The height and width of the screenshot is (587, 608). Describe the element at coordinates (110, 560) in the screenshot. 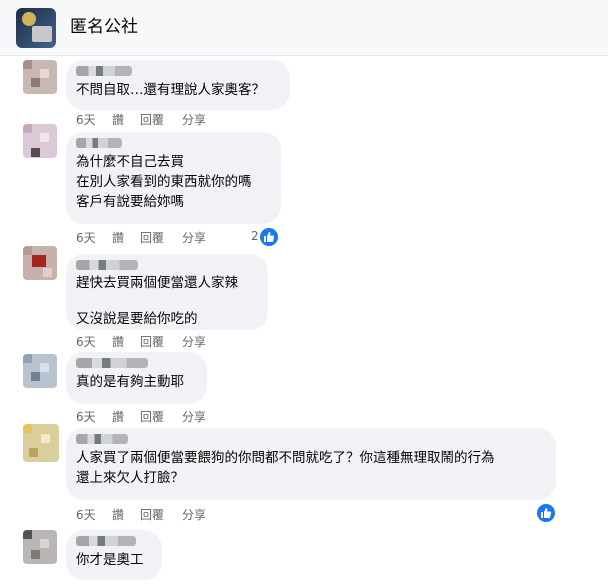

I see `comment-text: 你才是奧工` at that location.